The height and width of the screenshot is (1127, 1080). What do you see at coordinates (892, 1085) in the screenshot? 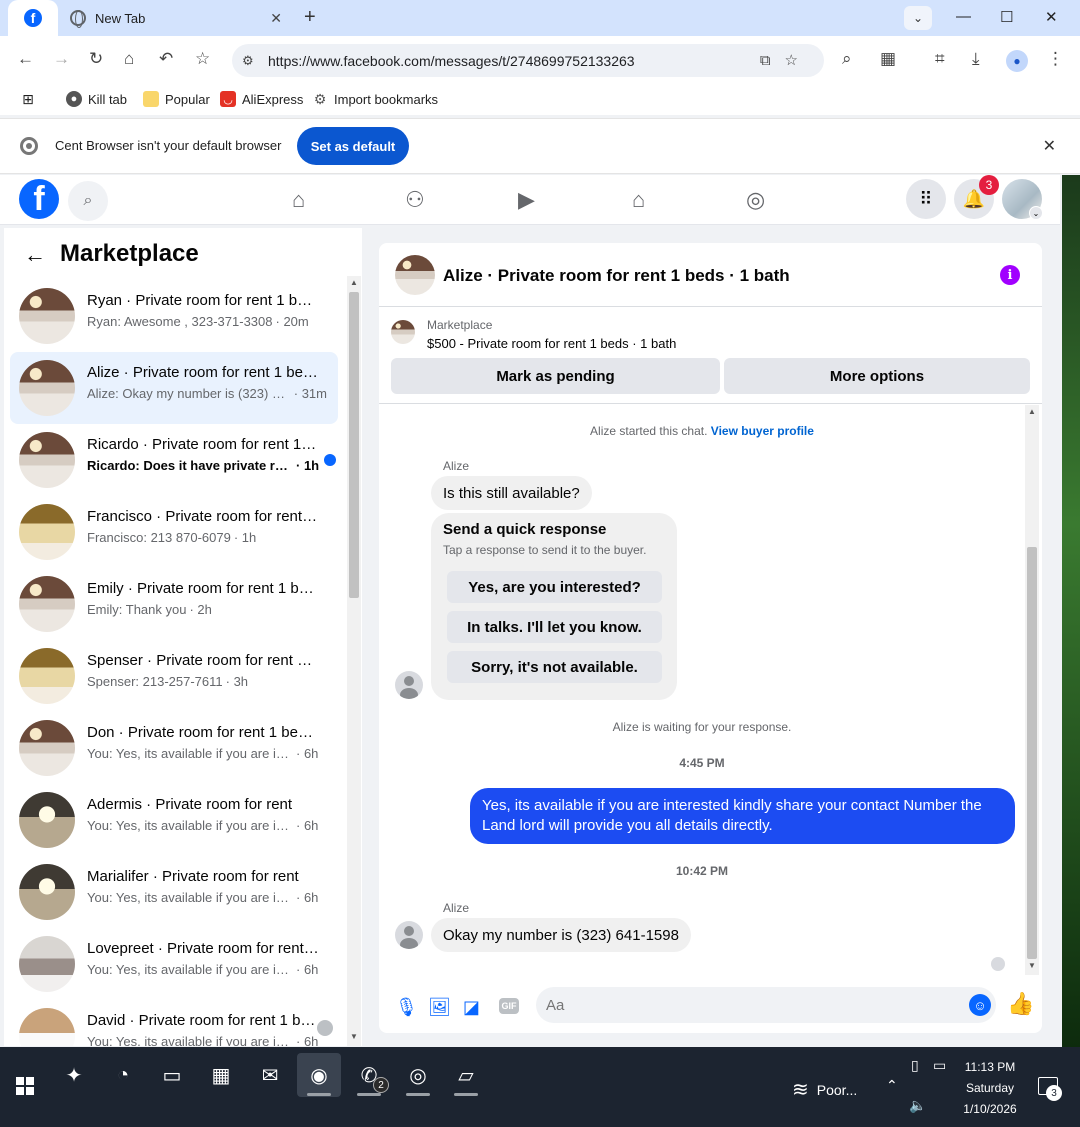
I see `chevron-up-icon: ⌃` at bounding box center [892, 1085].